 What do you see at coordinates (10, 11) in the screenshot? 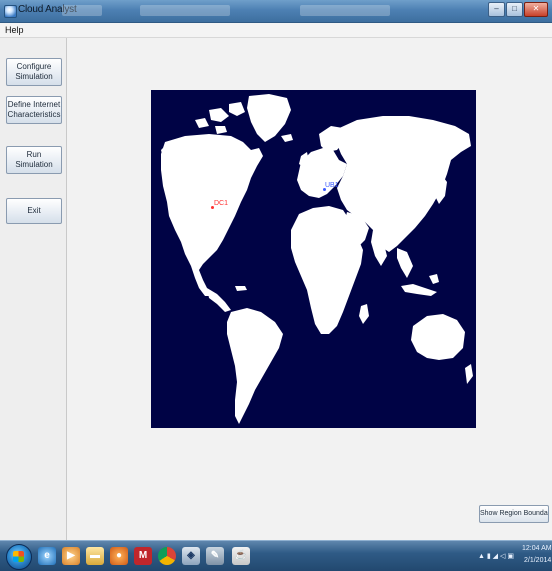
I see `app-icon` at bounding box center [10, 11].